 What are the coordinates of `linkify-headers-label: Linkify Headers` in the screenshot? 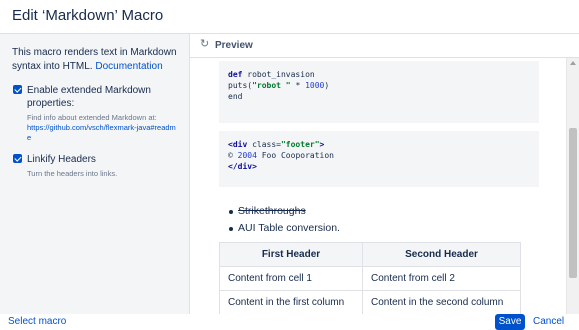 It's located at (61, 159).